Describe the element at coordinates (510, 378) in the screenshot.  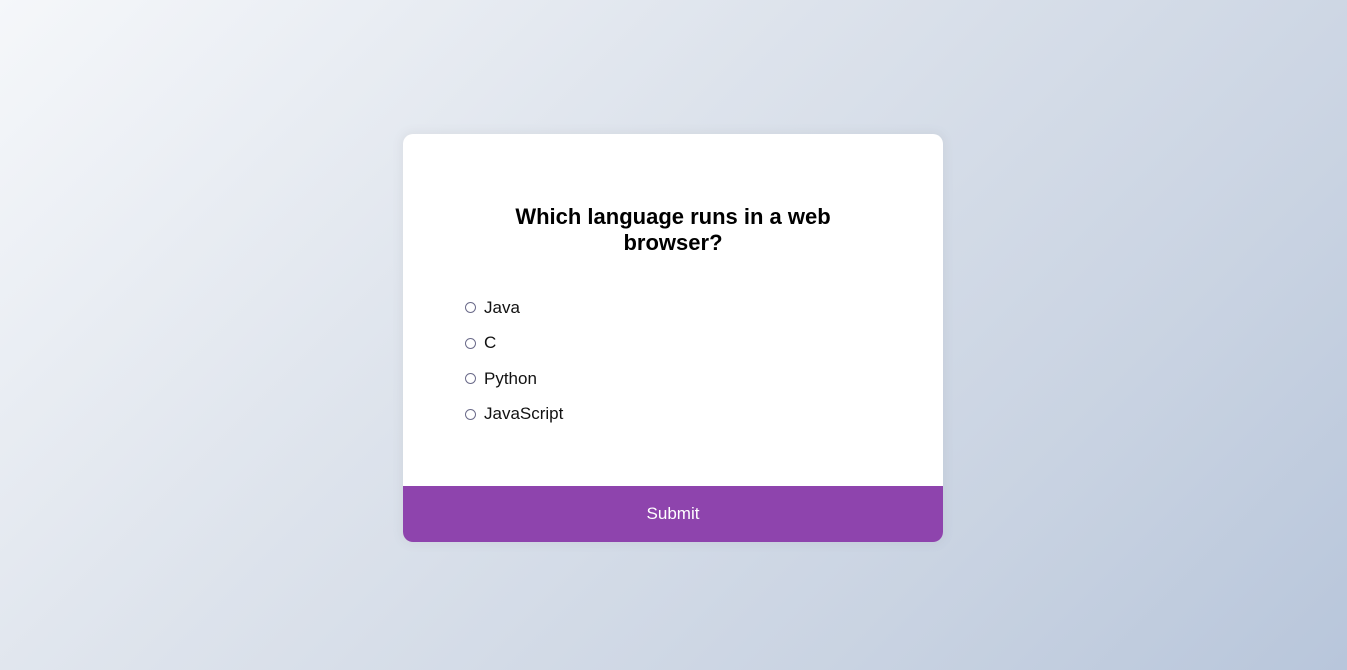
I see `answer-label: Python` at that location.